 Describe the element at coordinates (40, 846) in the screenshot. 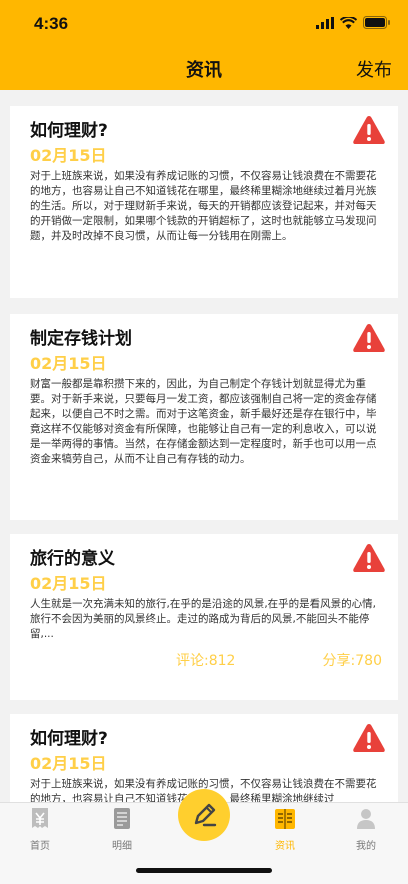

I see `tab-label: 首页` at that location.